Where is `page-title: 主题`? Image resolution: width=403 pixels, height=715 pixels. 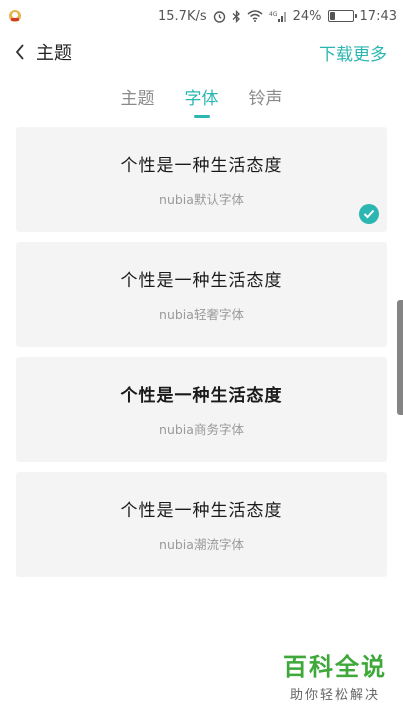 page-title: 主题 is located at coordinates (54, 53).